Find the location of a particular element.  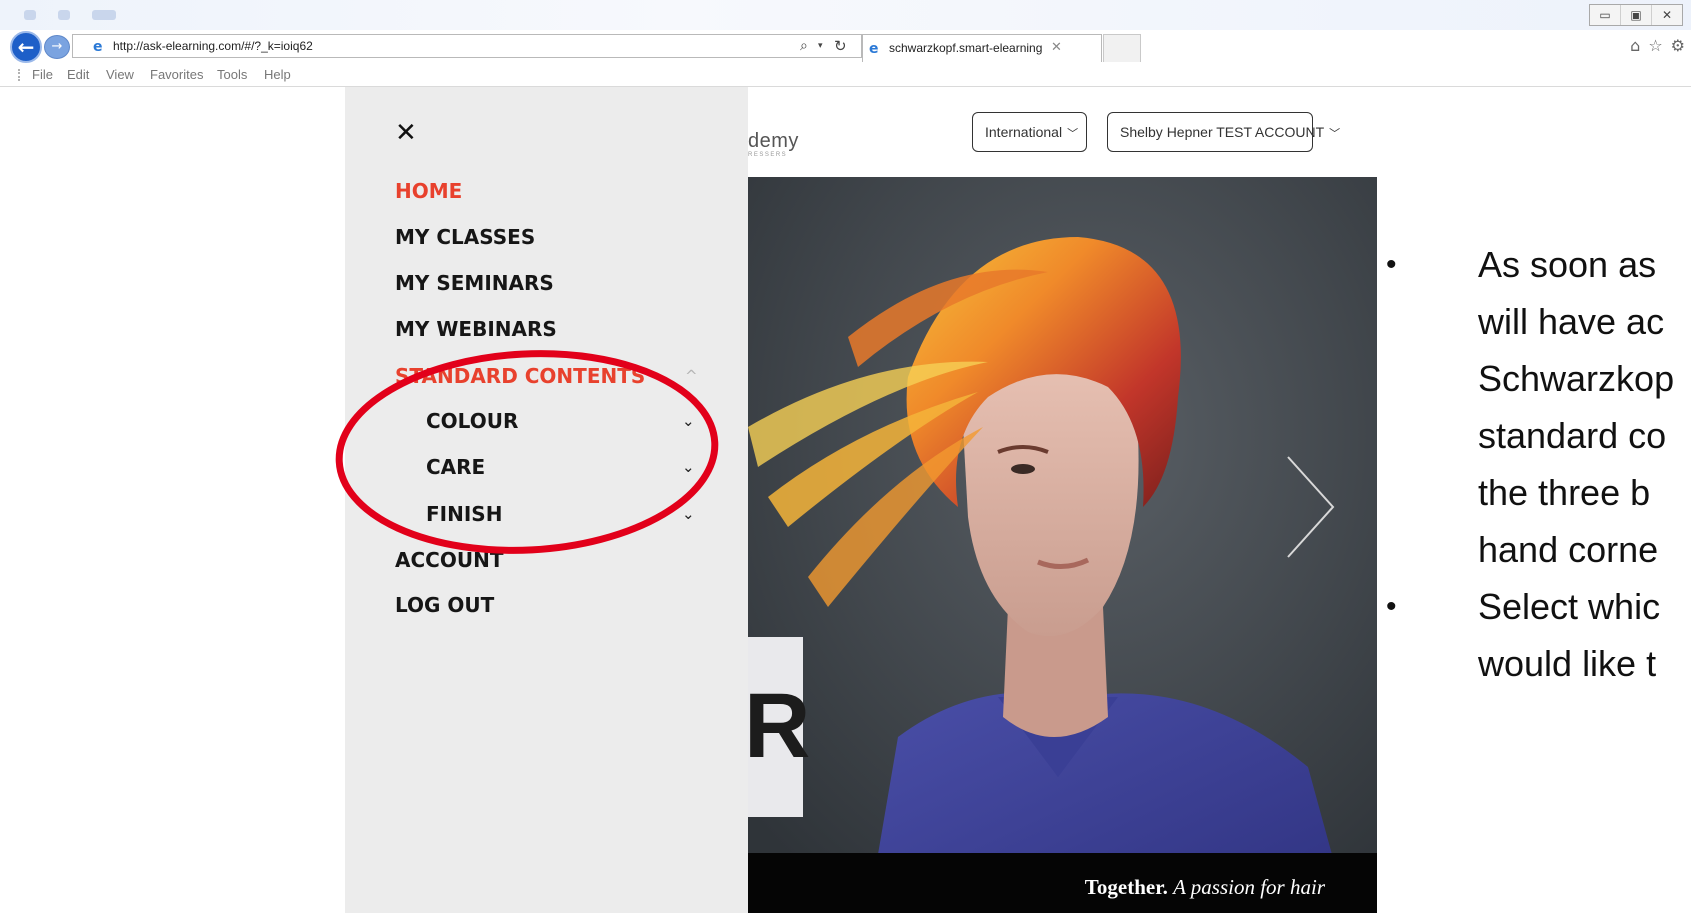

nav-my-classes: MY CLASSES is located at coordinates (465, 237).